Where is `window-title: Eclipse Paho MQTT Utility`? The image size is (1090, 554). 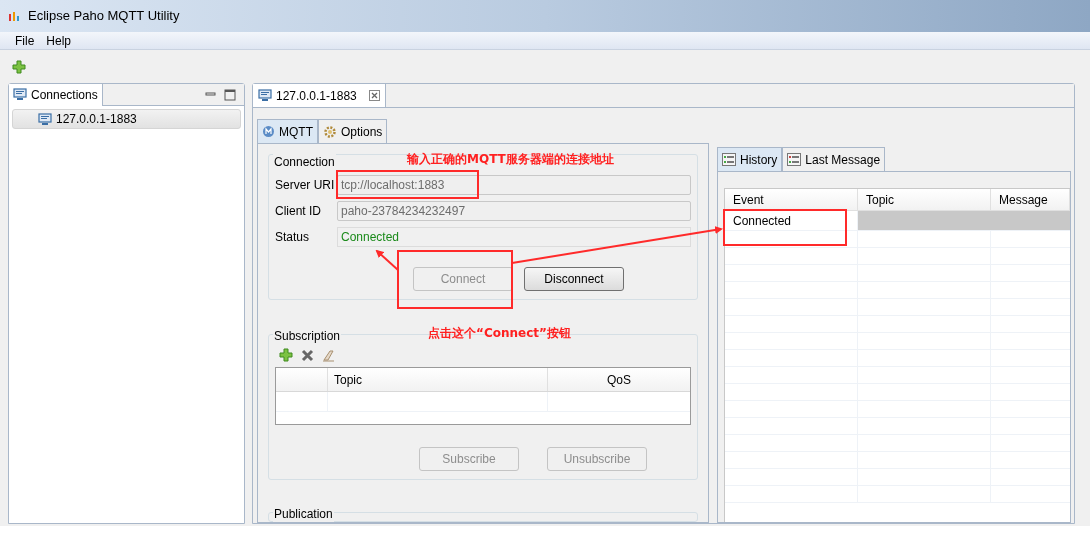
window-title: Eclipse Paho MQTT Utility is located at coordinates (104, 16).